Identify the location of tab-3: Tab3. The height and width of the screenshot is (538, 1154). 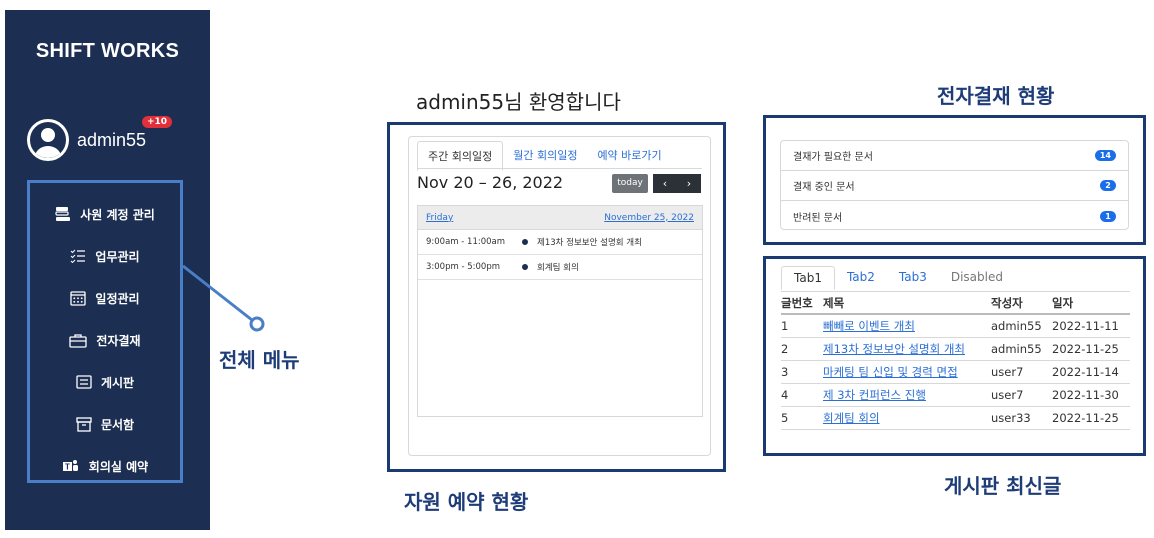
(913, 278).